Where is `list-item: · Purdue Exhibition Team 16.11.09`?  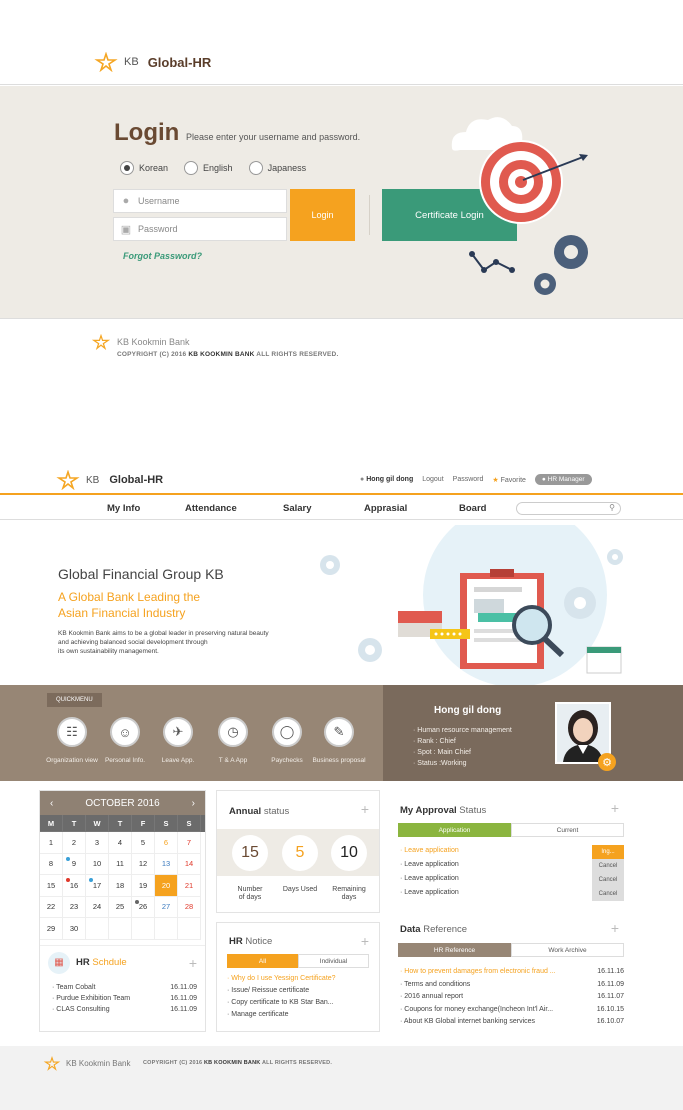 list-item: · Purdue Exhibition Team 16.11.09 is located at coordinates (122, 998).